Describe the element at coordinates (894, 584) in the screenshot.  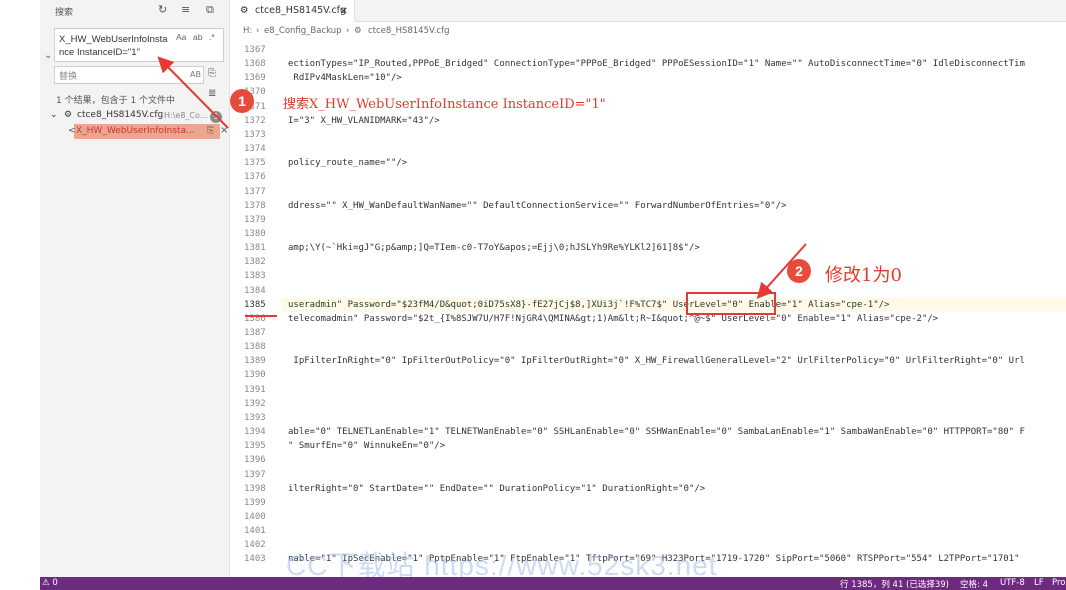
I see `cursor-position: 行 1385，列 41 (已选择39)` at that location.